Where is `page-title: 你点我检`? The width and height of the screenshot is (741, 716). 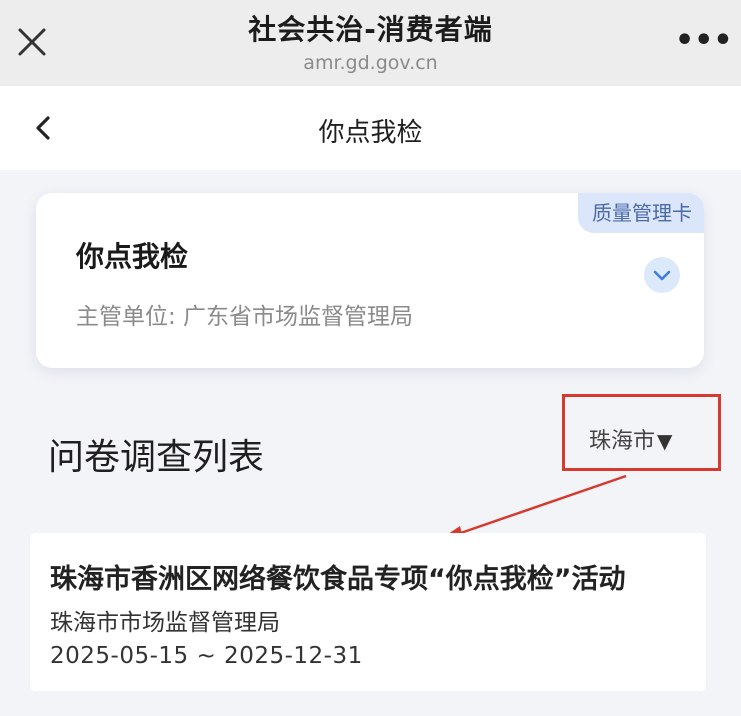 page-title: 你点我检 is located at coordinates (370, 133).